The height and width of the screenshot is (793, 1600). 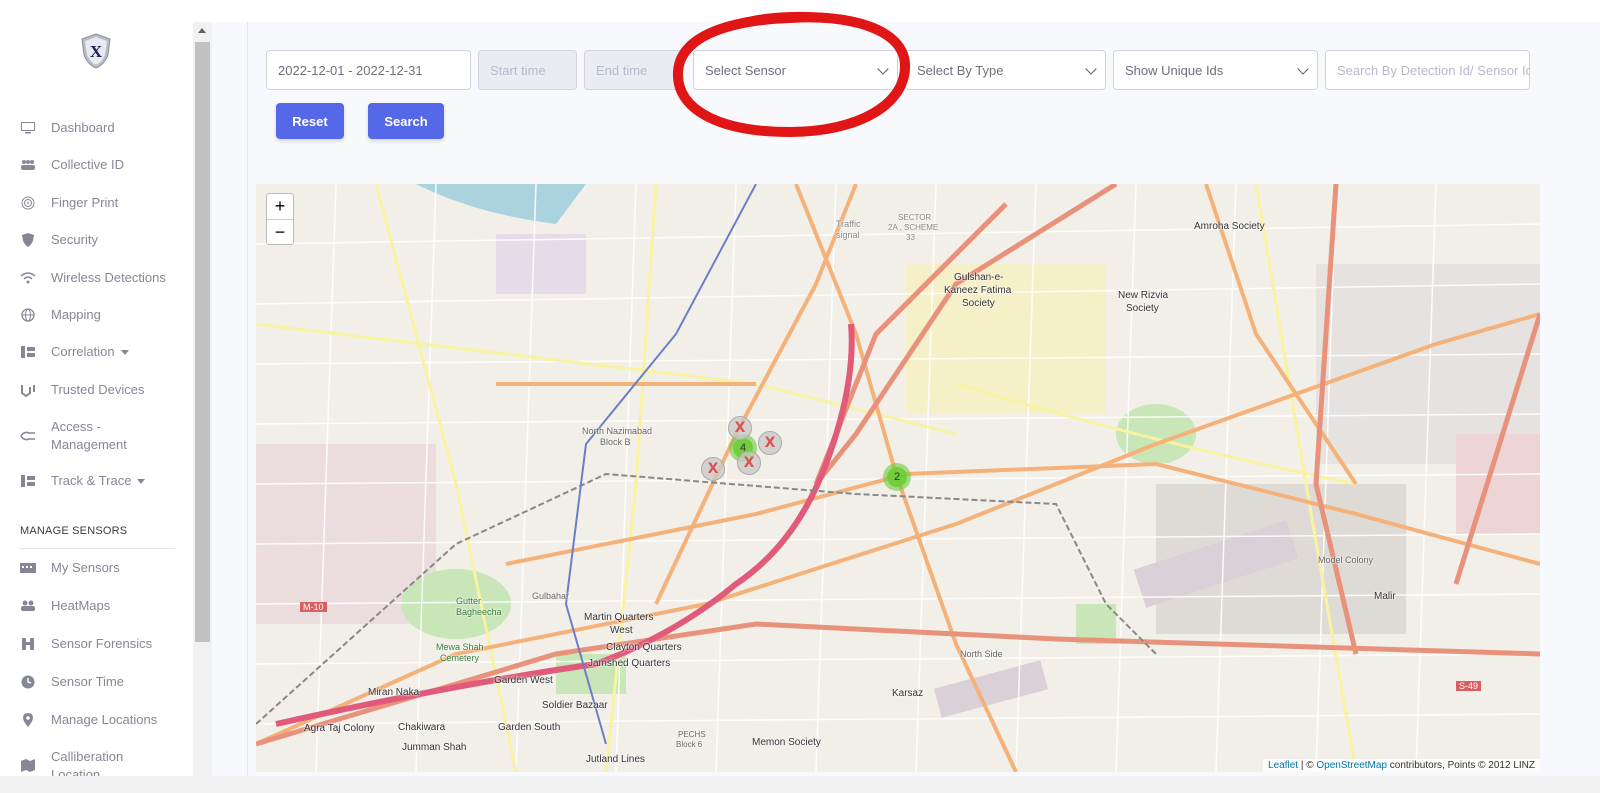 What do you see at coordinates (460, 658) in the screenshot?
I see `map-label: Cemetery` at bounding box center [460, 658].